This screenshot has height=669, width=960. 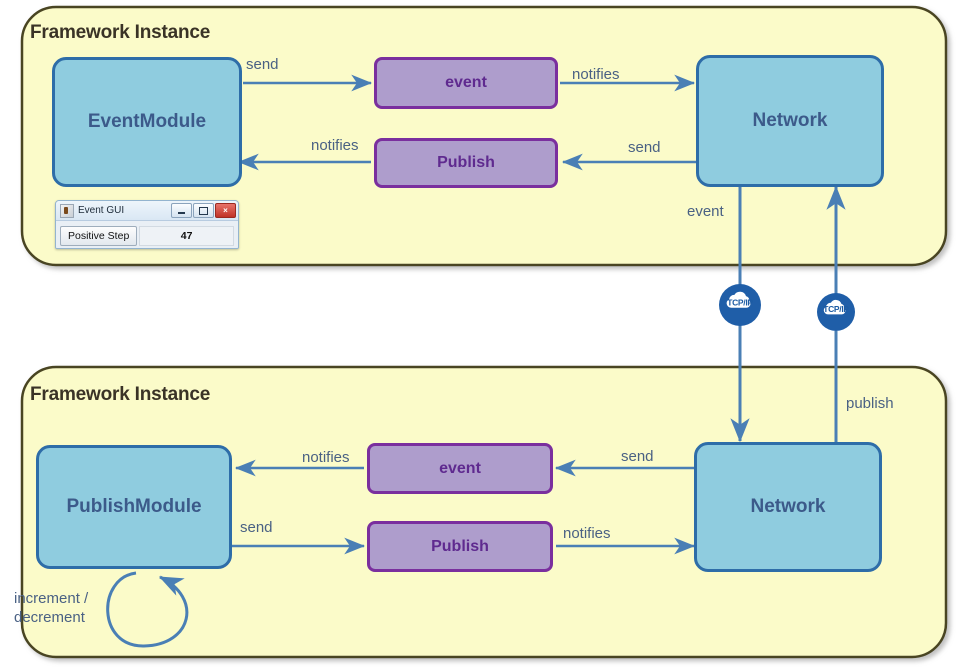 I want to click on event-gui-titlebar: Event GUI ×, so click(x=147, y=211).